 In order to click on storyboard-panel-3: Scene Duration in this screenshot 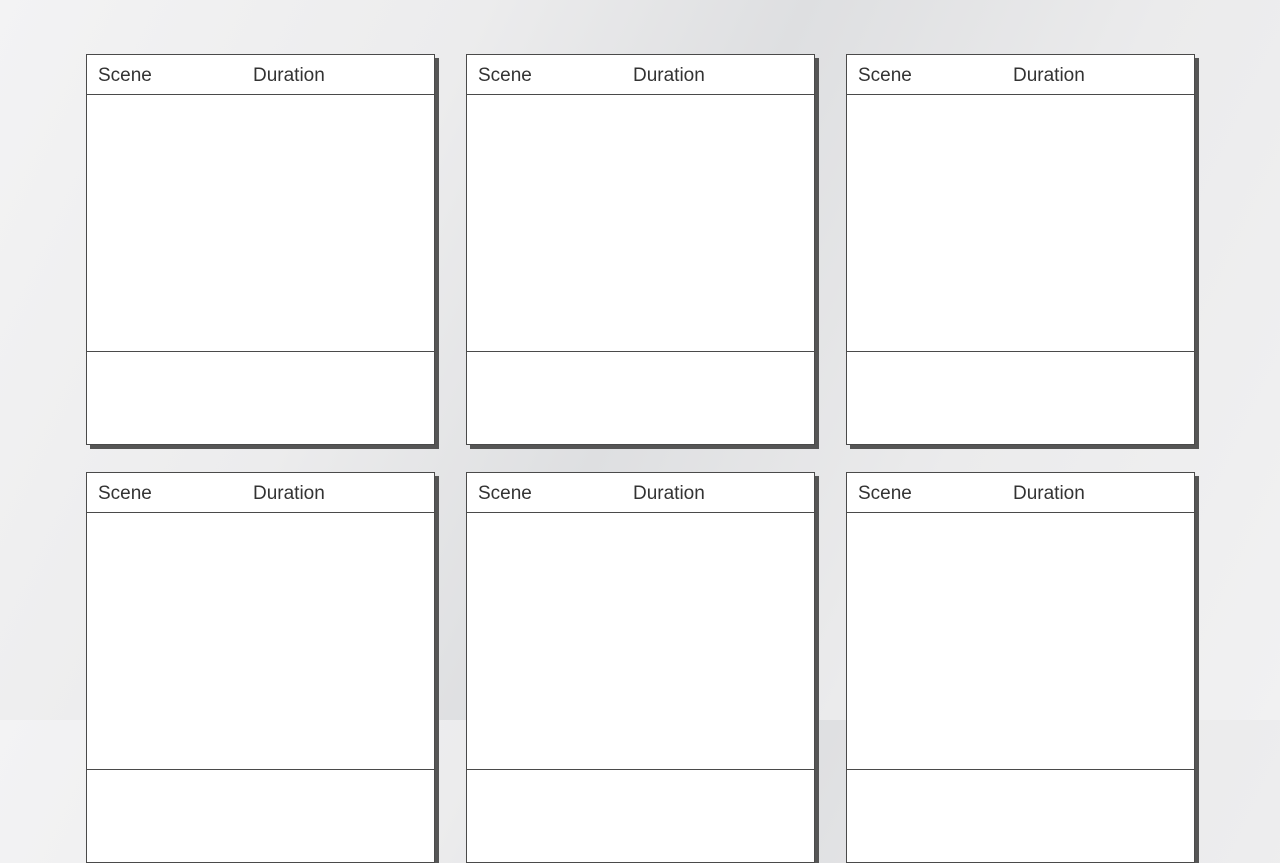, I will do `click(1020, 249)`.